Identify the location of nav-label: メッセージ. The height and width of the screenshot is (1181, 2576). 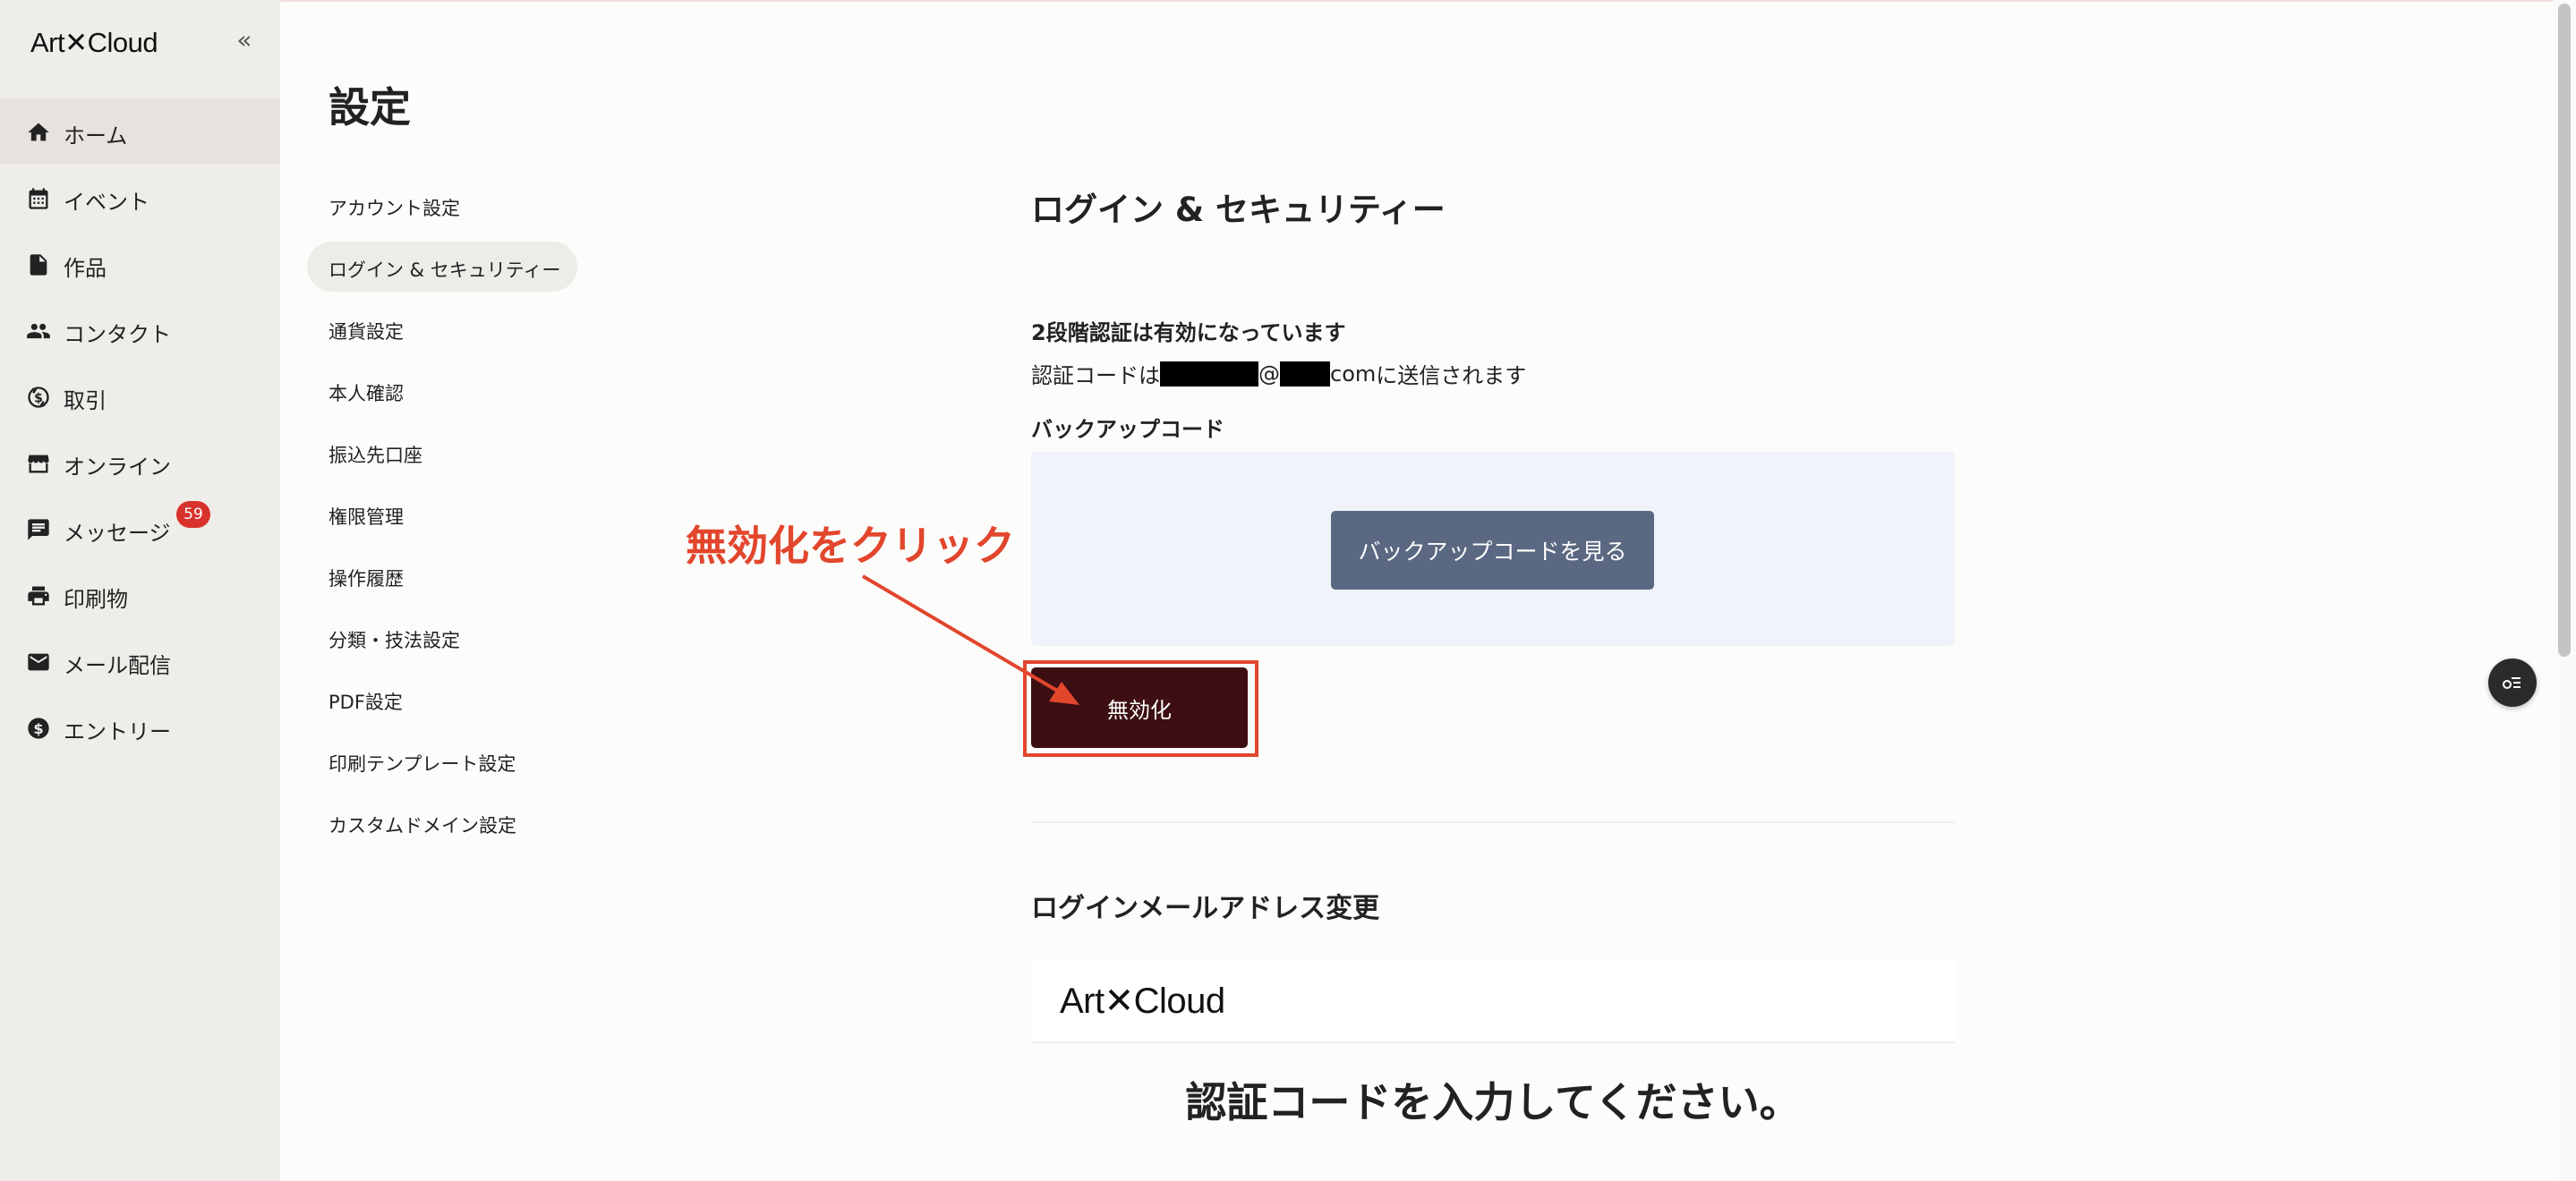
(117, 533).